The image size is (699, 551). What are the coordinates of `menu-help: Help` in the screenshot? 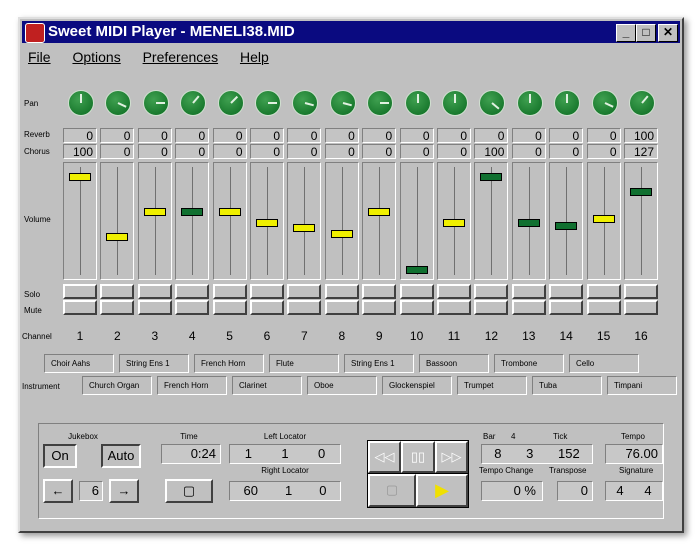 It's located at (254, 57).